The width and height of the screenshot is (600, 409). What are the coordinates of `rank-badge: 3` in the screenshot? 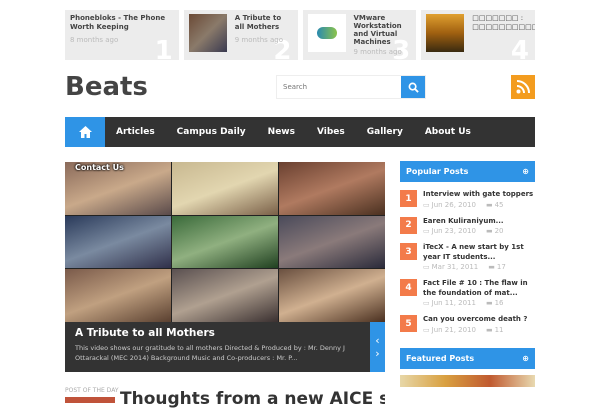 It's located at (408, 251).